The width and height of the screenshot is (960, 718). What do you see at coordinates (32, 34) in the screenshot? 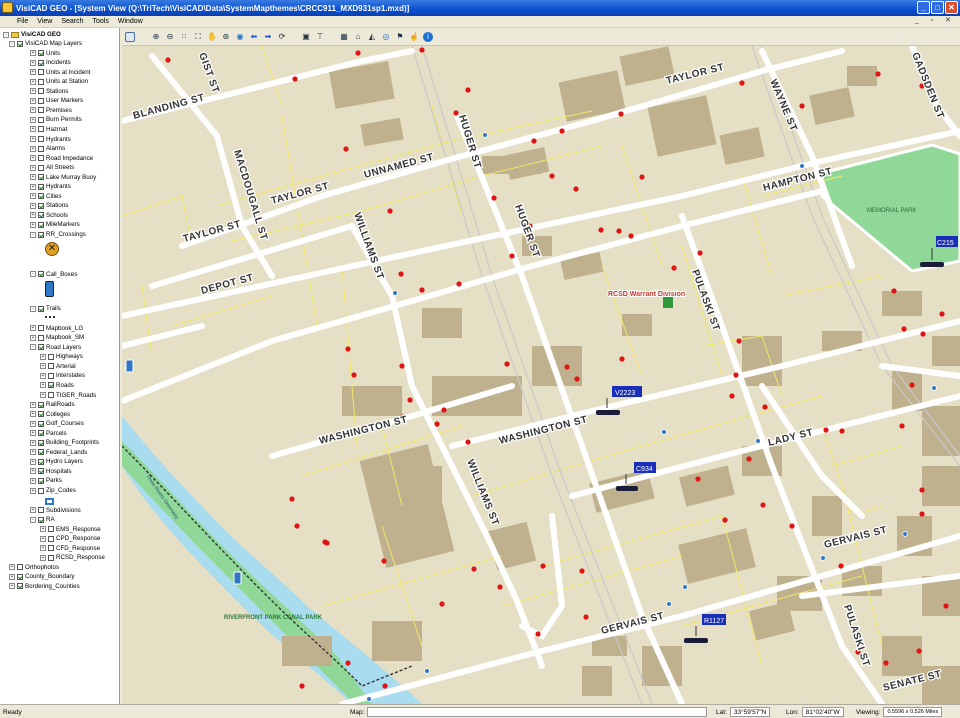
I see `tree-root: - VisiCAD GEO` at bounding box center [32, 34].